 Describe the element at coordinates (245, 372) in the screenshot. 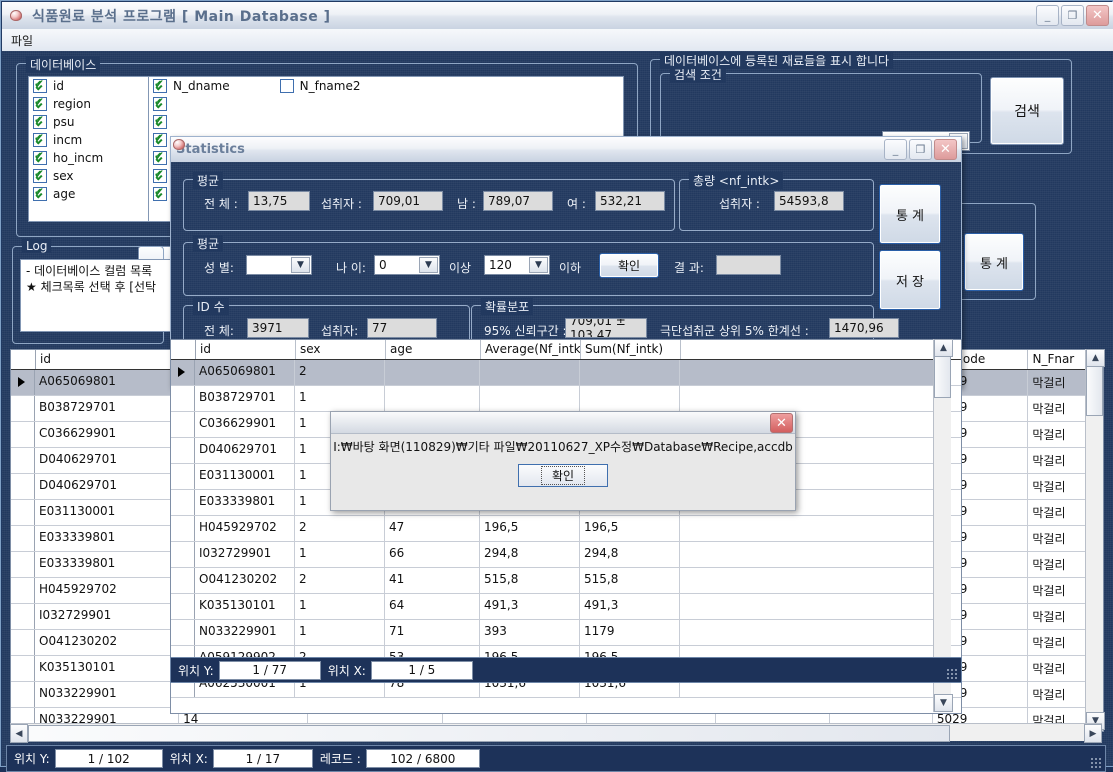

I see `table-cell: A065069801` at that location.